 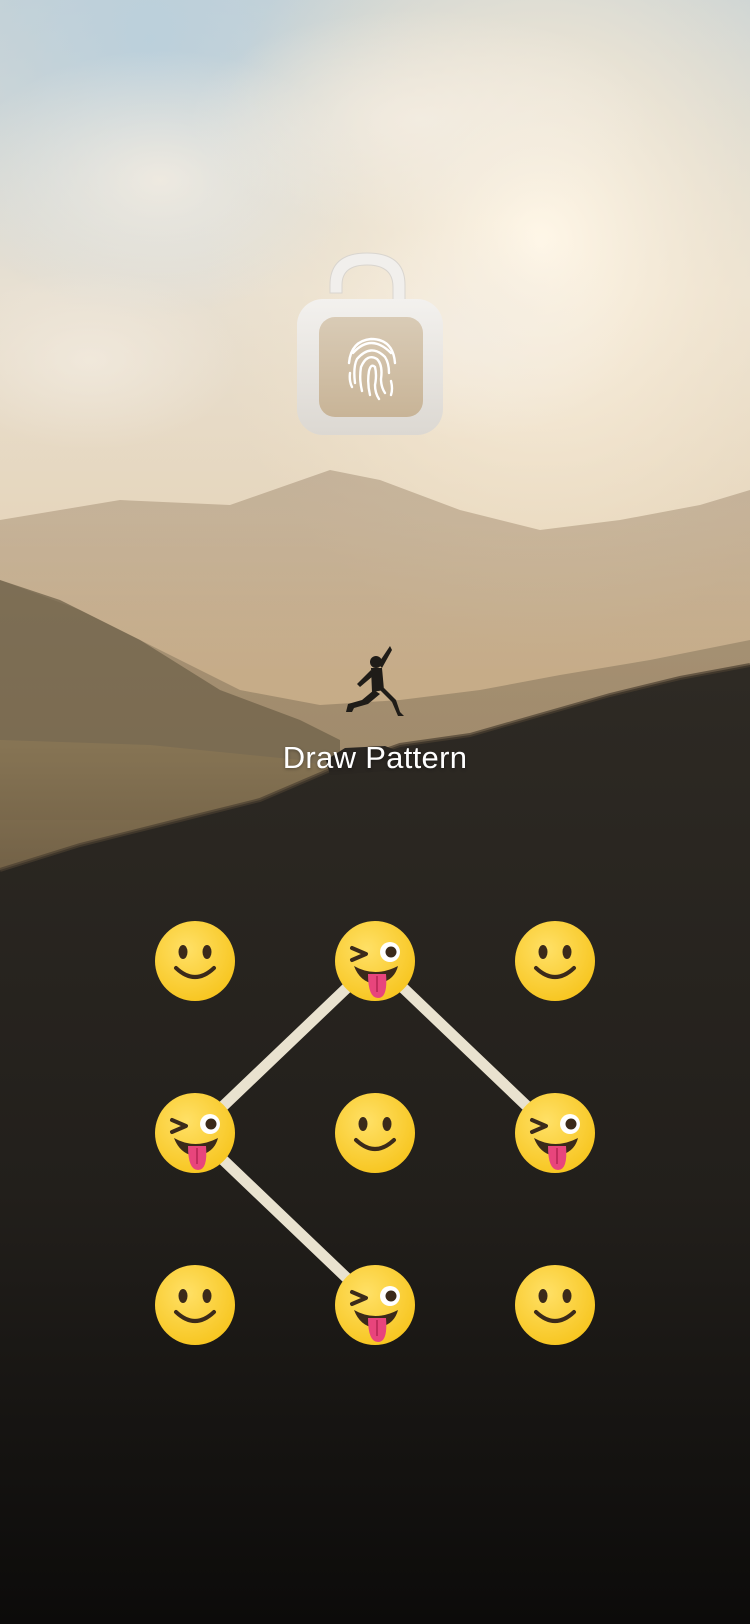 What do you see at coordinates (195, 1305) in the screenshot?
I see `pattern-node-2-0 smiling-face-icon` at bounding box center [195, 1305].